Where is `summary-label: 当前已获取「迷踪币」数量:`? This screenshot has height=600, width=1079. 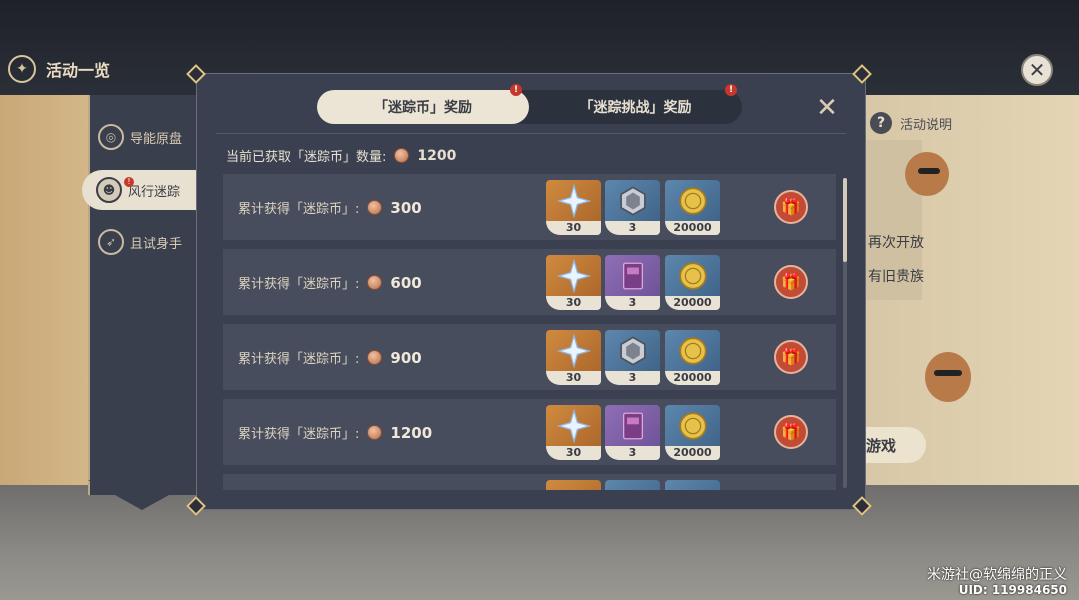 summary-label: 当前已获取「迷踪币」数量: is located at coordinates (306, 157).